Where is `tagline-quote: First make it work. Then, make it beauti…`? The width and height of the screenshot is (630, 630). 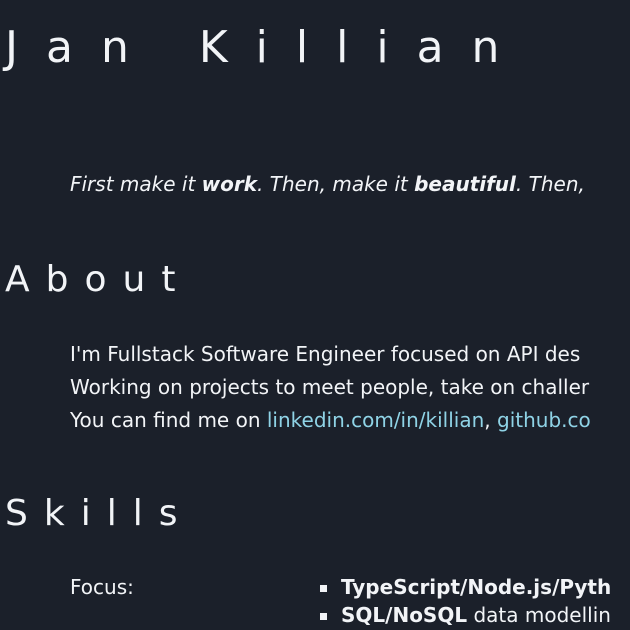
tagline-quote: First make it work. Then, make it beauti… is located at coordinates (327, 184).